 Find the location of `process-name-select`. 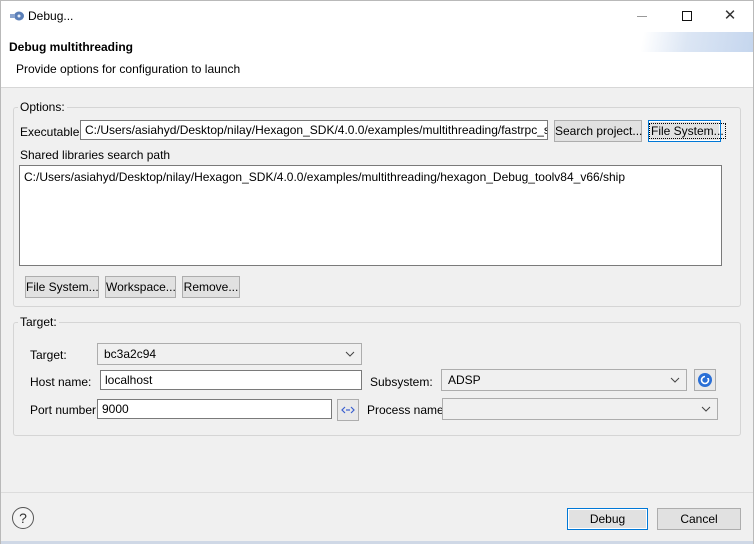

process-name-select is located at coordinates (580, 409).